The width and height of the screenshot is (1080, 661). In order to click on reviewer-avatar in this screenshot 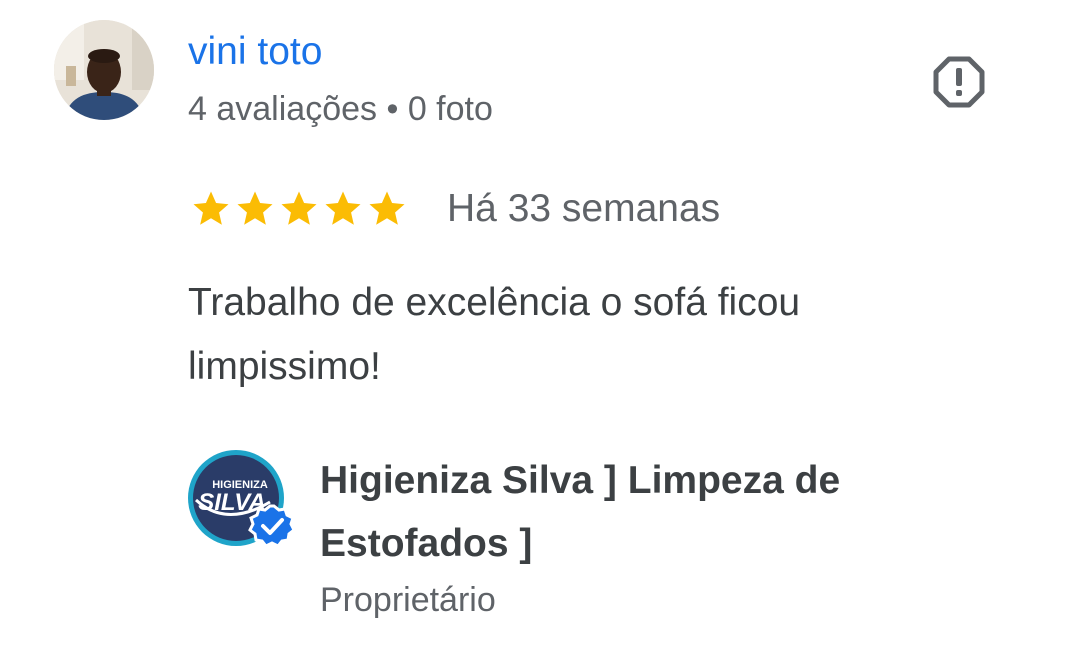, I will do `click(104, 70)`.